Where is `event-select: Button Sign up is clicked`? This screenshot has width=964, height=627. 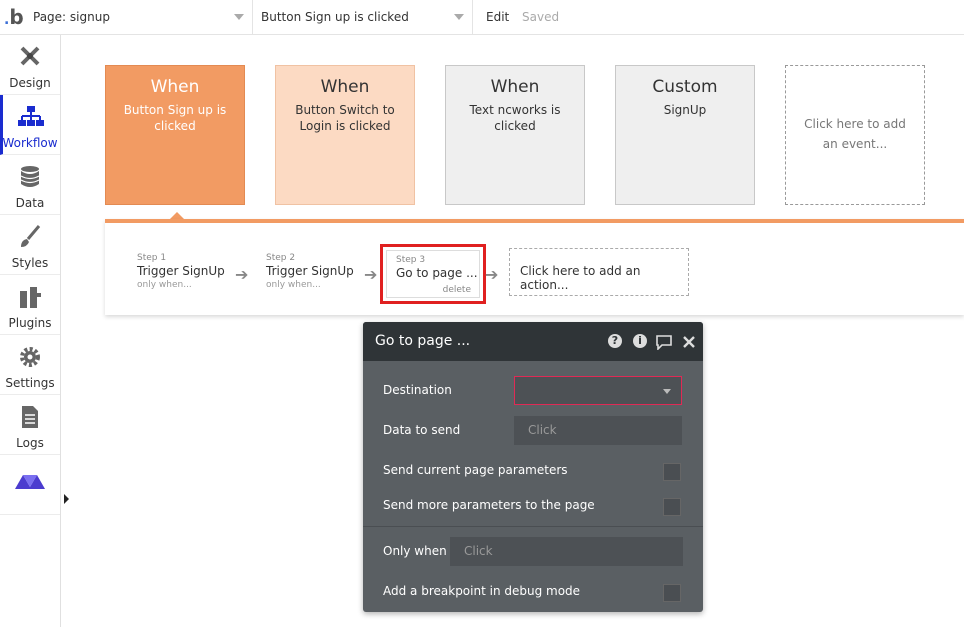 event-select: Button Sign up is clicked is located at coordinates (363, 17).